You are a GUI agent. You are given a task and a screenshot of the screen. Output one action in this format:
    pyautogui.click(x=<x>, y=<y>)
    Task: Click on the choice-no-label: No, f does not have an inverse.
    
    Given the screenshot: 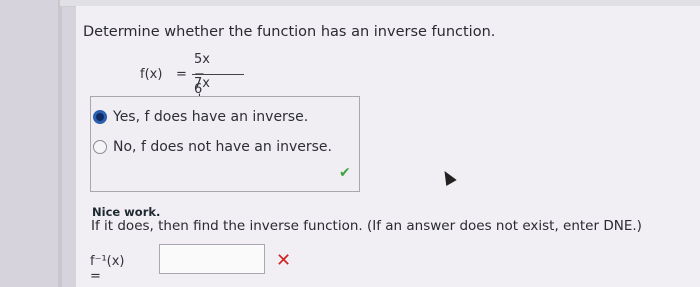 What is the action you would take?
    pyautogui.click(x=222, y=147)
    